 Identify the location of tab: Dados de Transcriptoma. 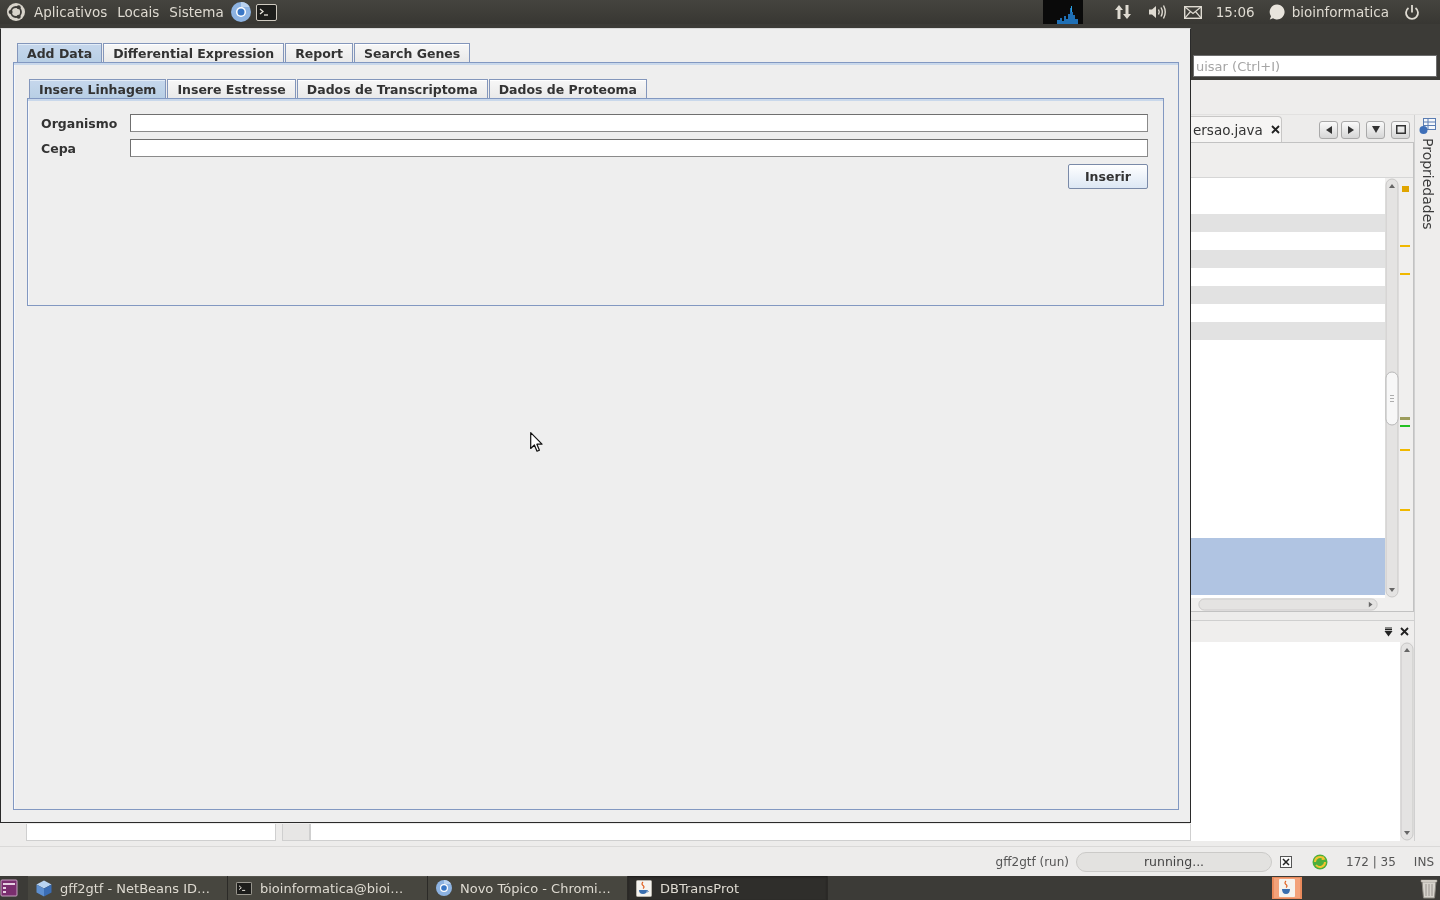
(392, 88).